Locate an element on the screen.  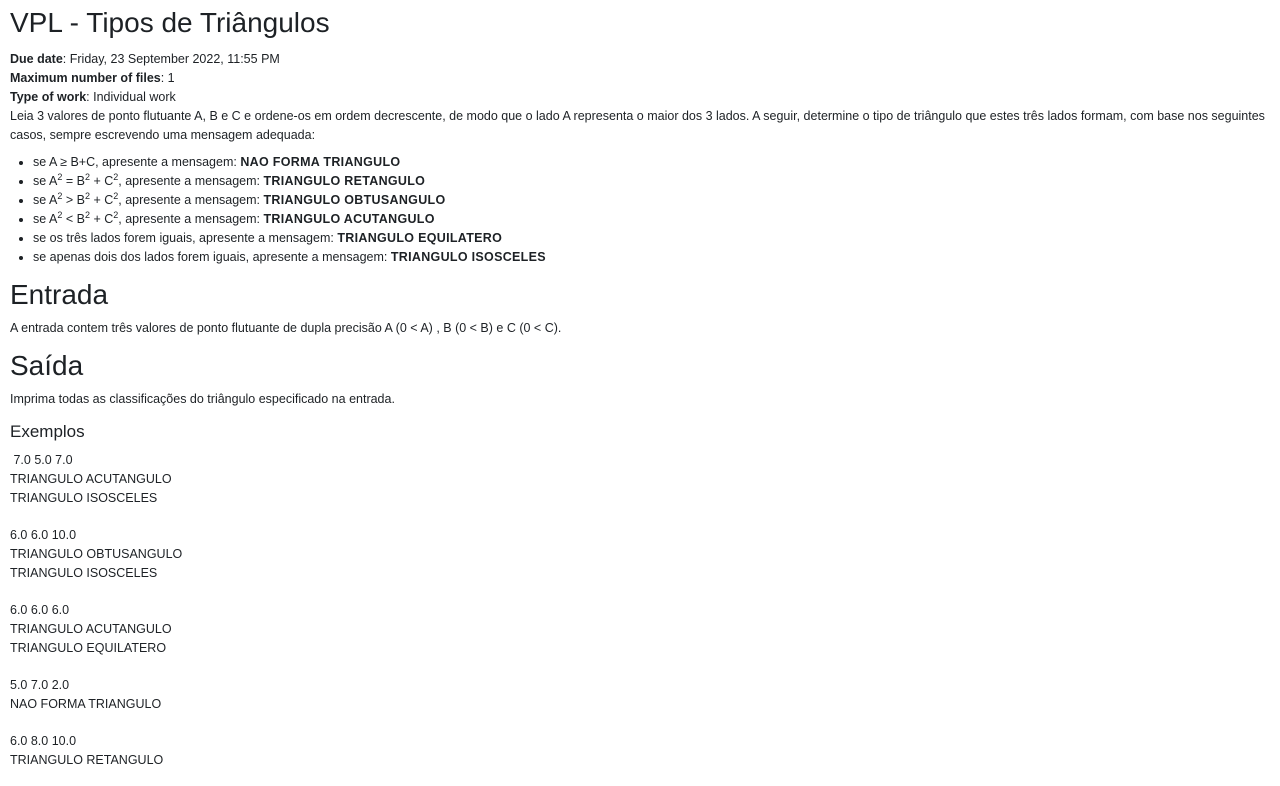
due-date-label: Due date is located at coordinates (36, 59).